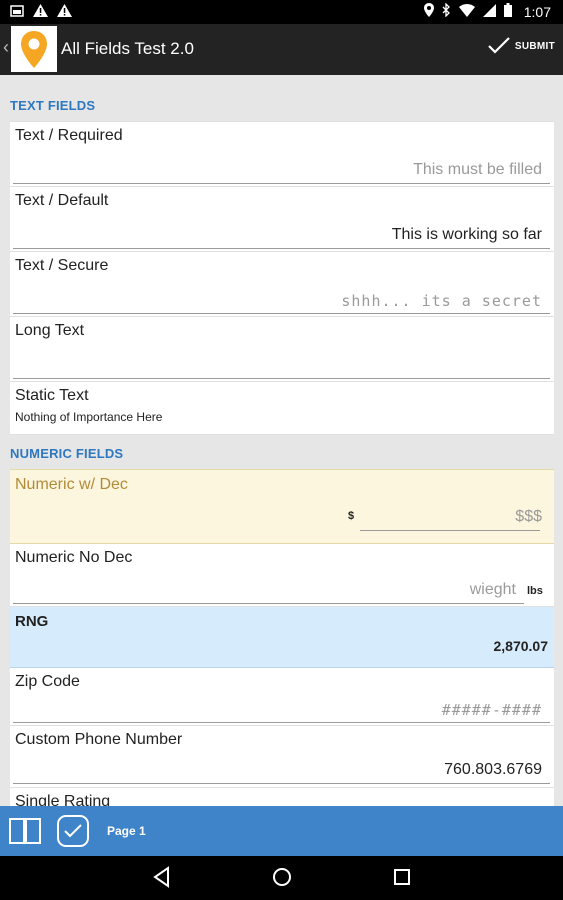 The width and height of the screenshot is (563, 900). I want to click on home-nav-icon, so click(282, 879).